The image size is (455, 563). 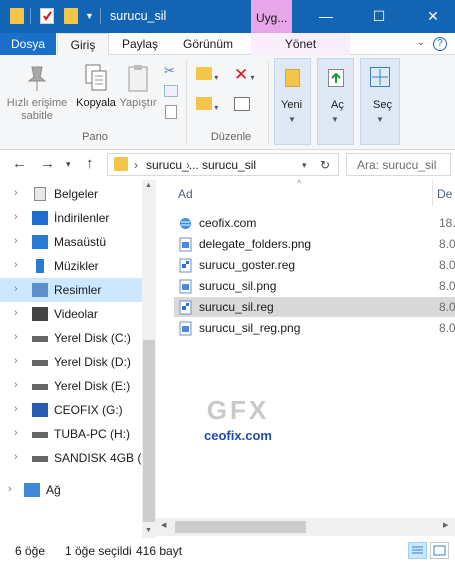 I want to click on column-header-date: De, so click(x=444, y=194).